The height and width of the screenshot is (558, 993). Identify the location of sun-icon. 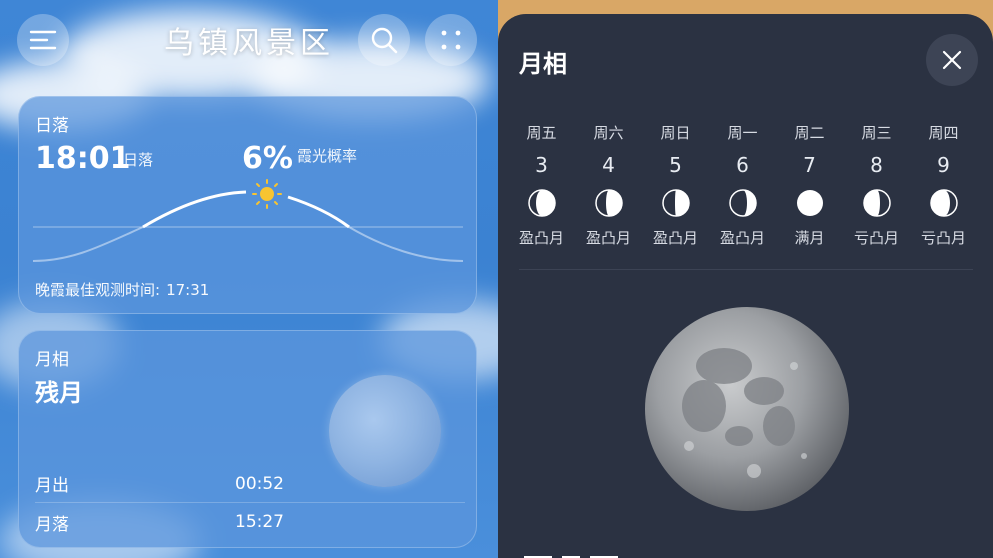
(267, 194).